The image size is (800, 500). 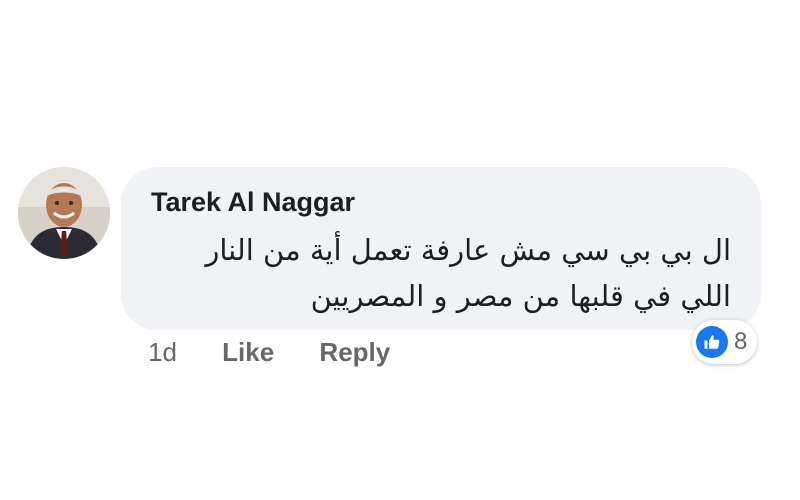 I want to click on reaction-summary: 8, so click(x=725, y=342).